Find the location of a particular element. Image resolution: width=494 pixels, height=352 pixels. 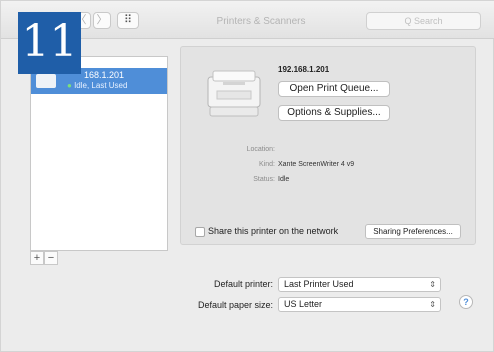

default-printer-select: Last Printer Used ⇕ is located at coordinates (359, 284).